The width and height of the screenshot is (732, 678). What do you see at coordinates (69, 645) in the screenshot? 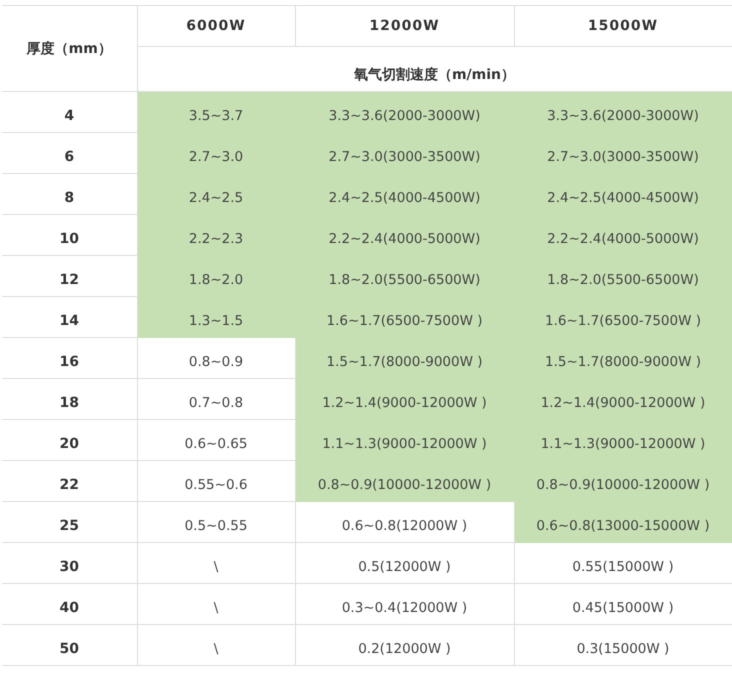
I see `row-header: 50` at bounding box center [69, 645].